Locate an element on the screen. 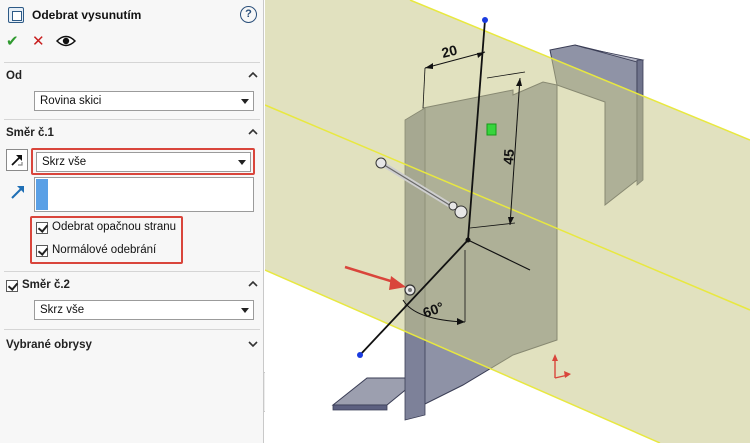 The image size is (750, 443). direction2-end-condition-value: Skrz vše is located at coordinates (62, 310).